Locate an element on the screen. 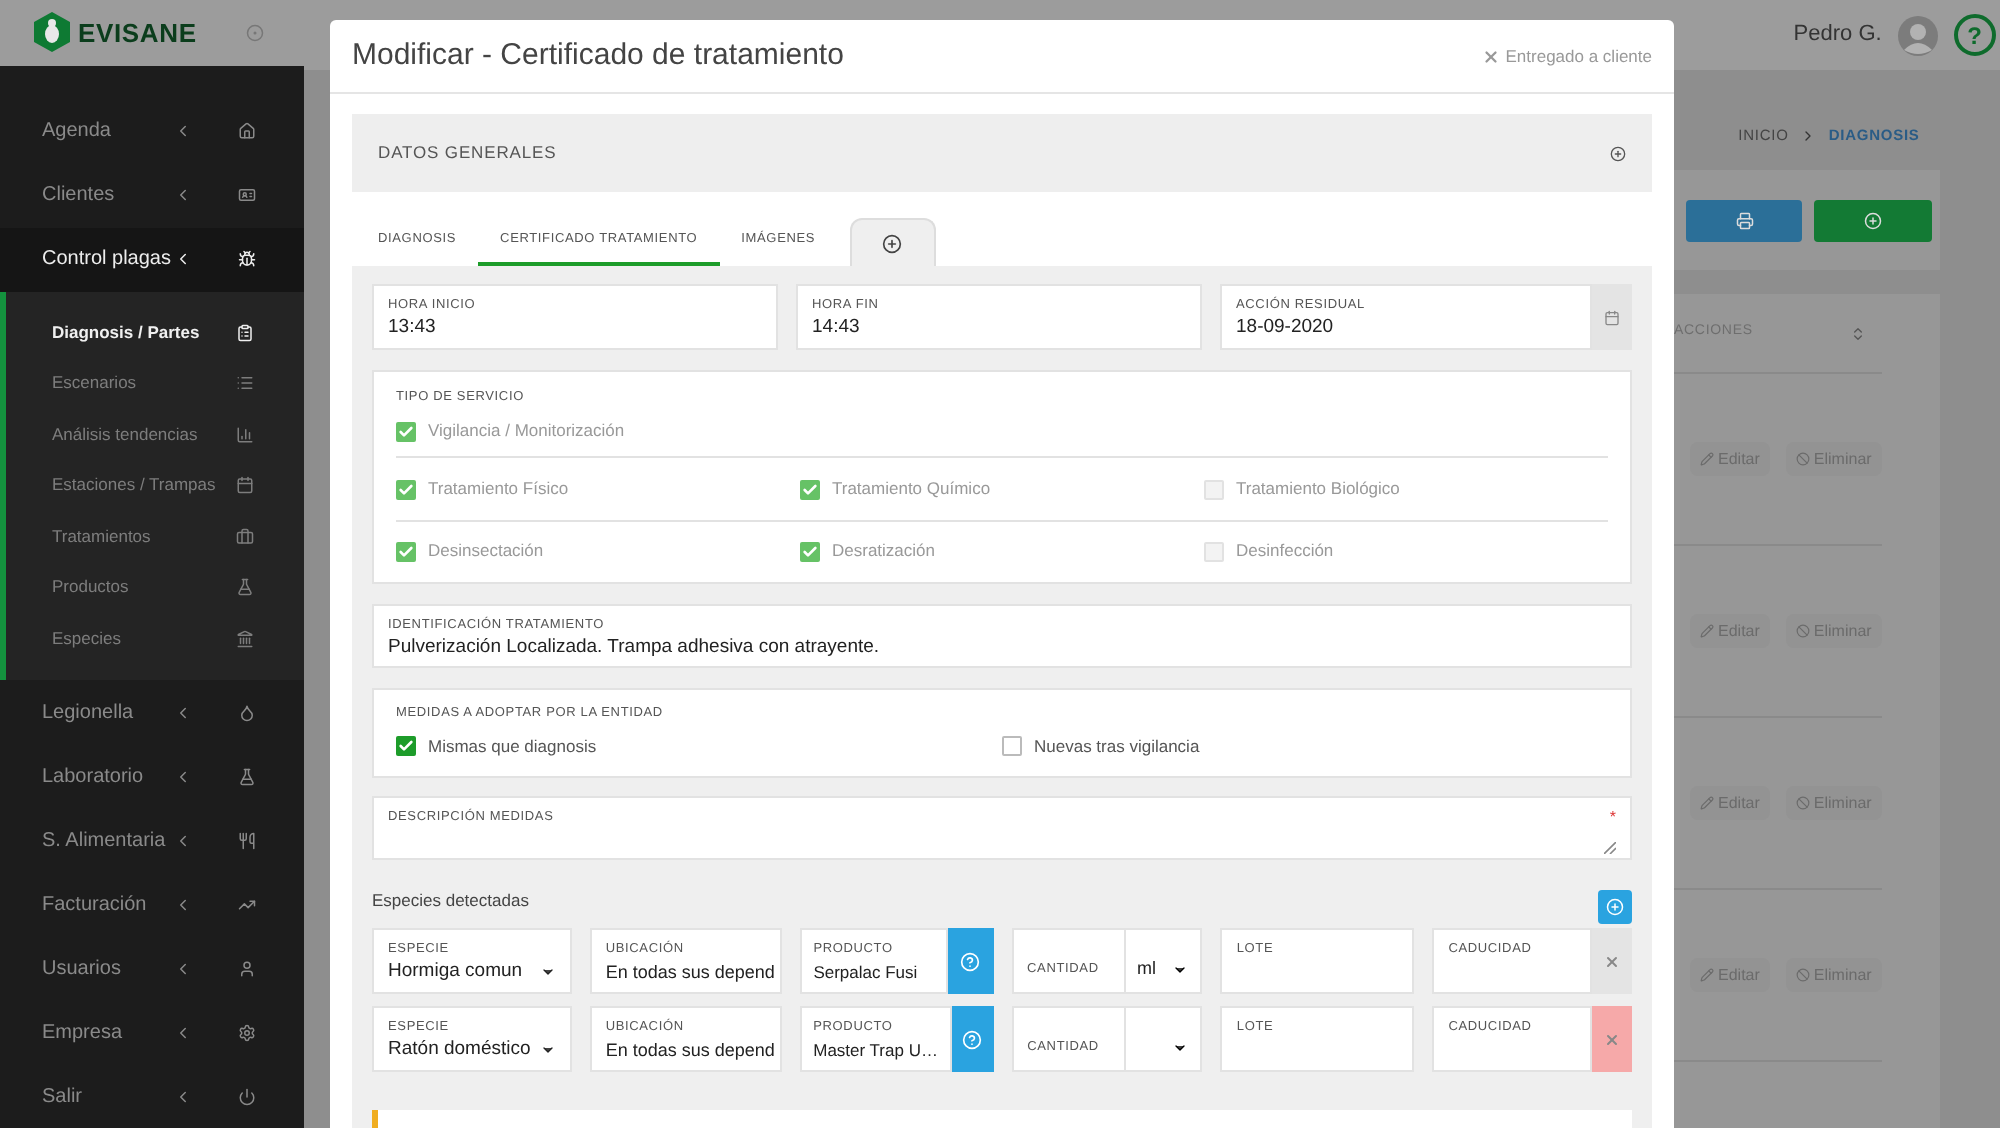 Image resolution: width=2000 pixels, height=1128 pixels. submenu-item: Especies is located at coordinates (155, 638).